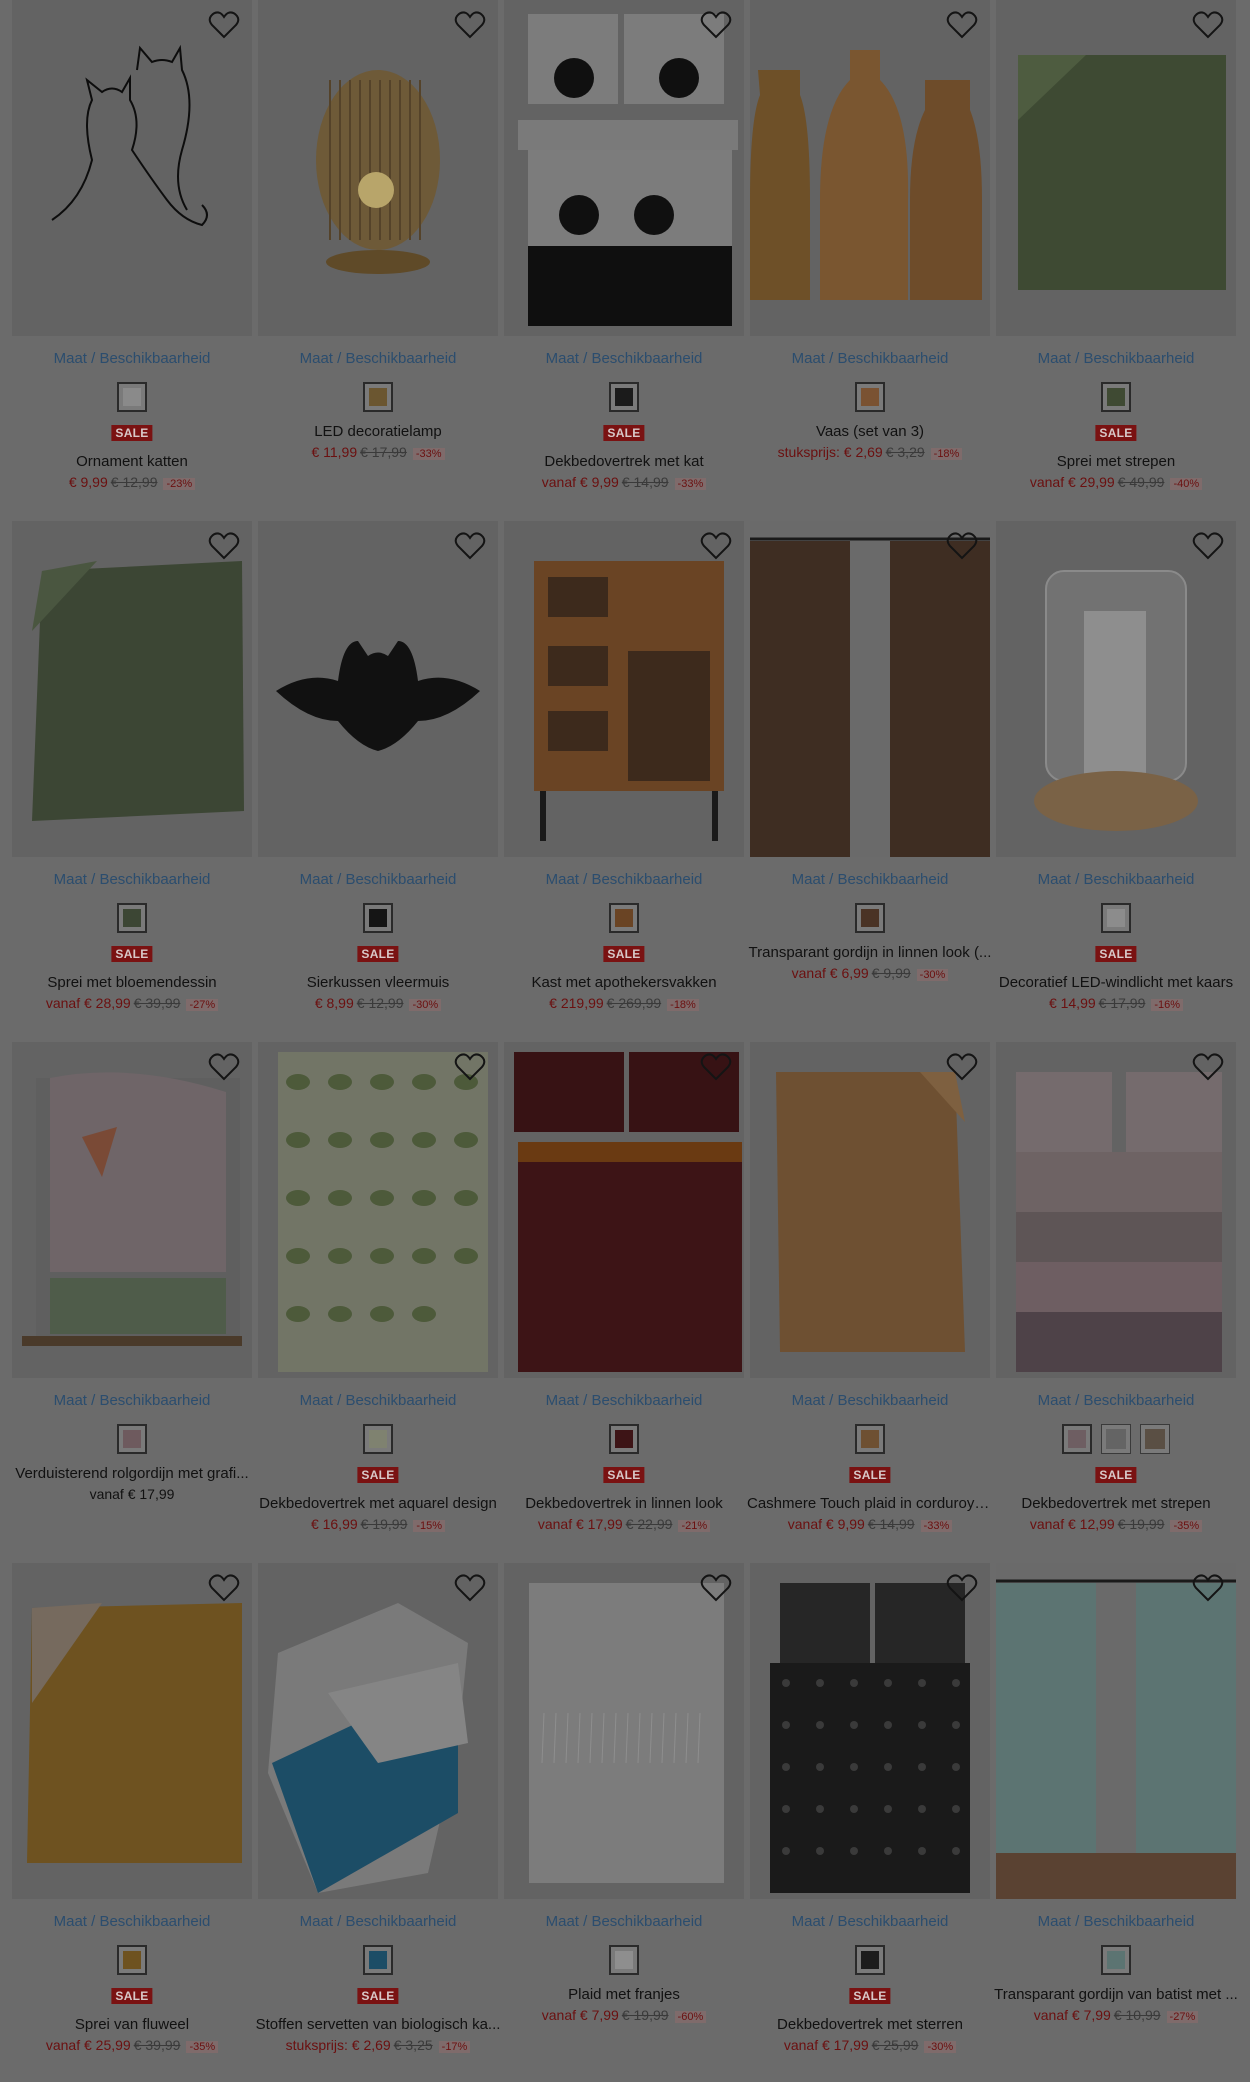 Image resolution: width=1250 pixels, height=2082 pixels. I want to click on product-name: Sierkussen vleermuis, so click(378, 982).